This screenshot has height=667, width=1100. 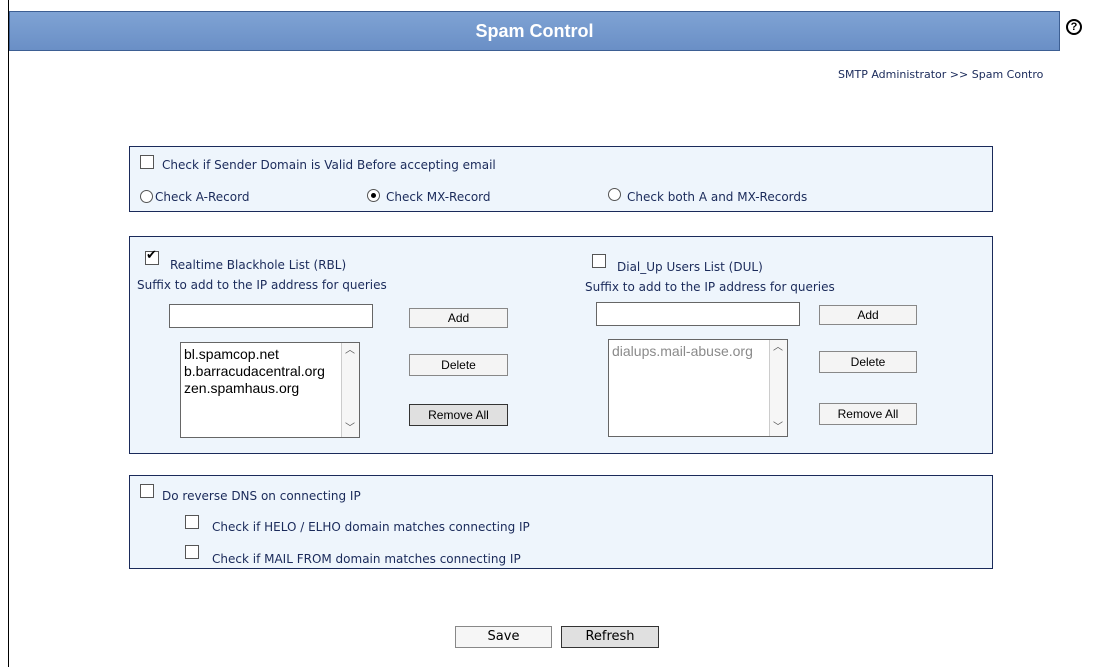 I want to click on rbl-list-item: b.barracudacentral.org, so click(x=262, y=371).